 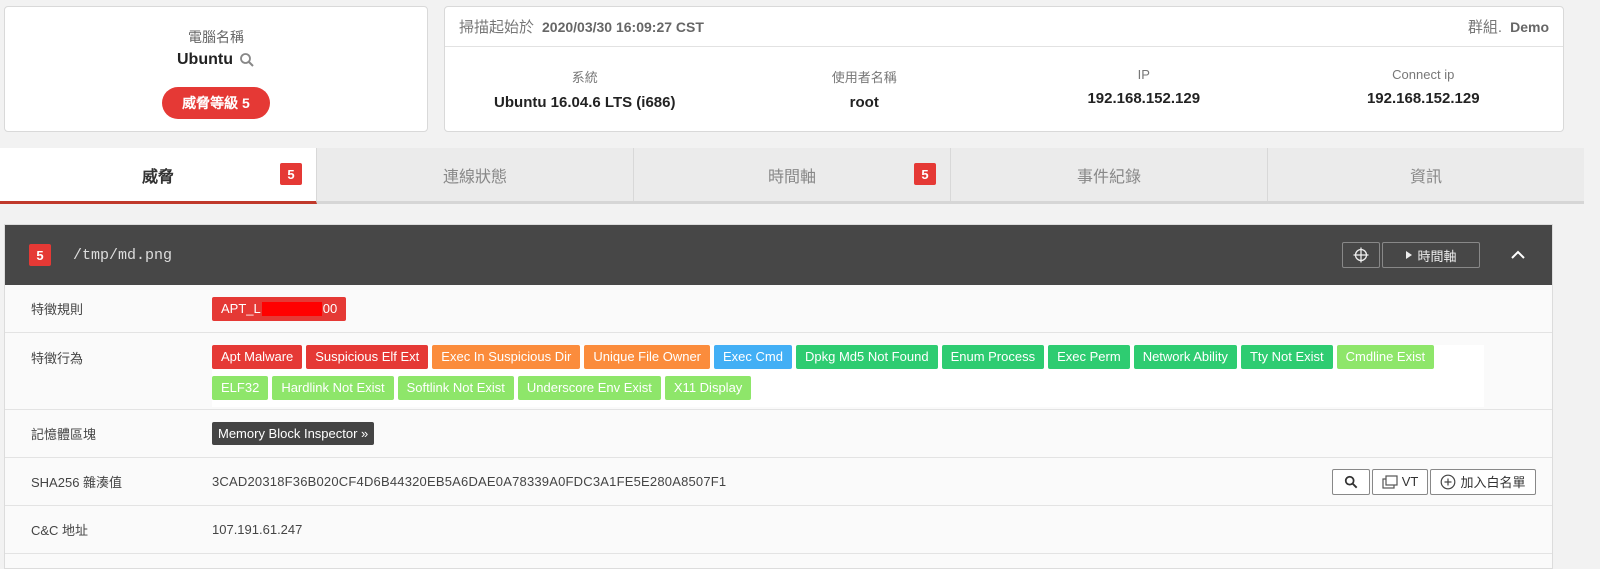 I want to click on field-value: Ubuntu 16.04.6 LTS (i686), so click(x=585, y=102).